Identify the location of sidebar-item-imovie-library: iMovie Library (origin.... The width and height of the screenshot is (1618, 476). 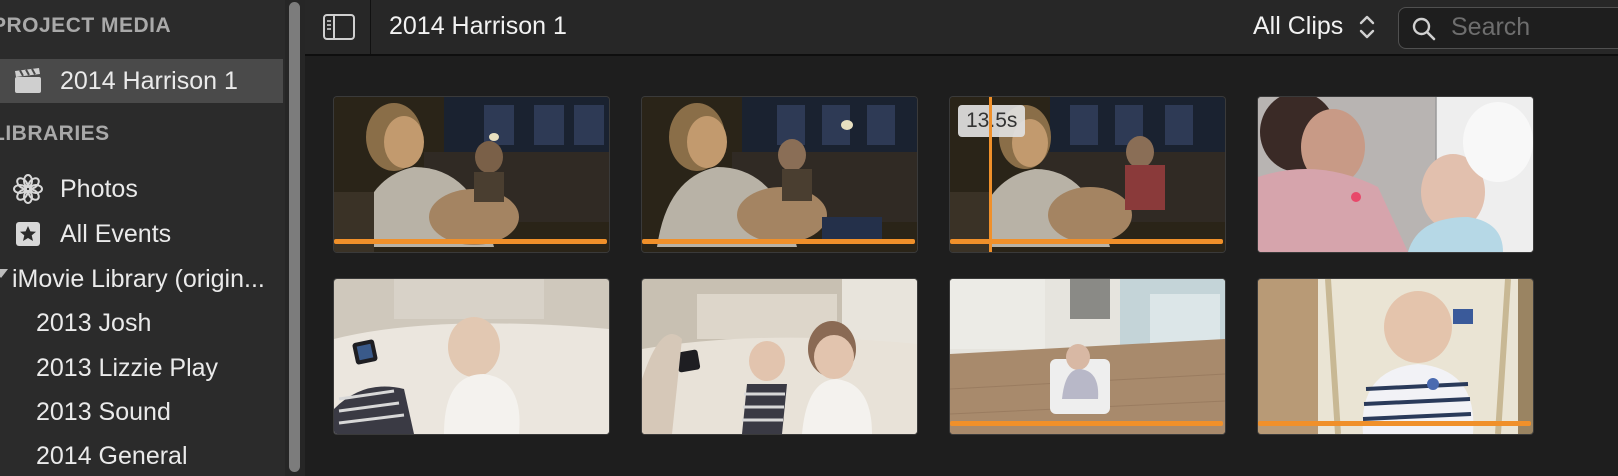
(141, 279).